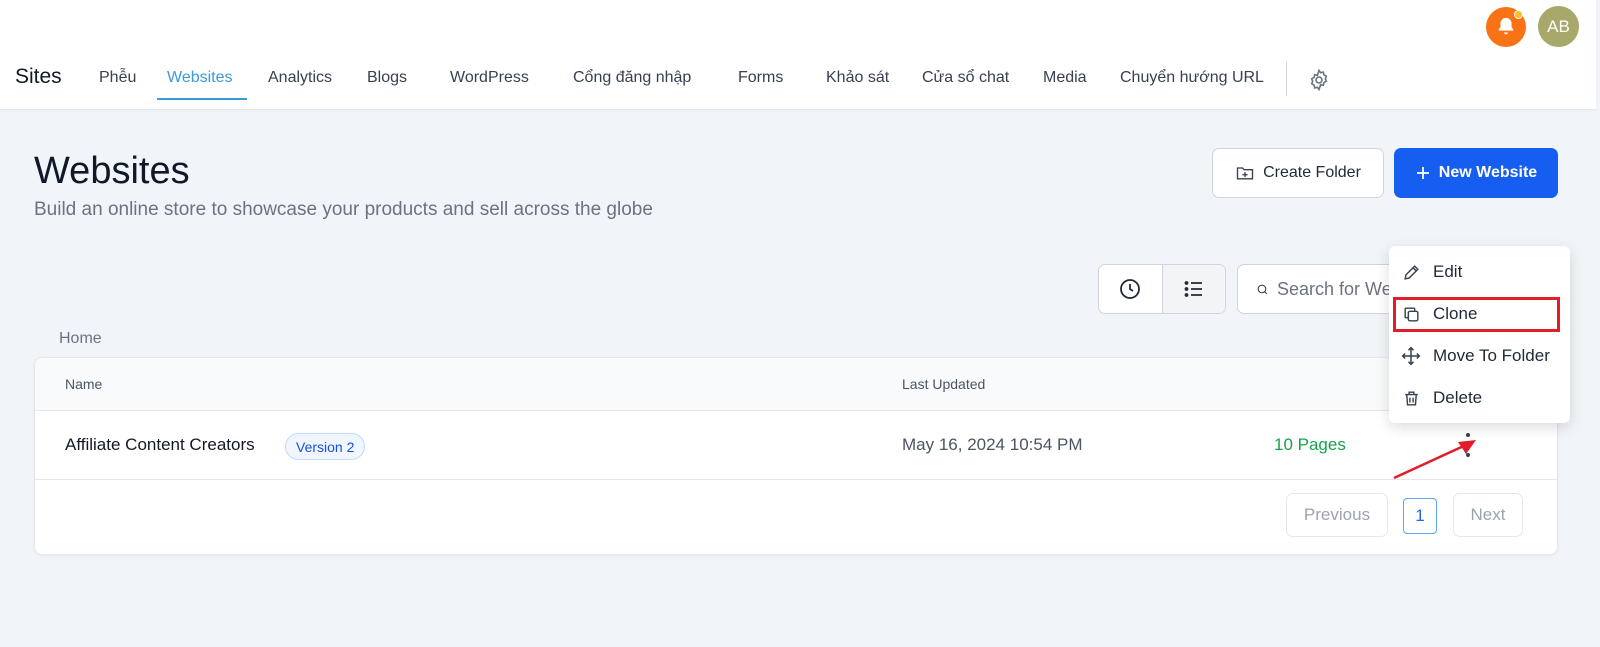 The width and height of the screenshot is (1600, 647). What do you see at coordinates (1411, 398) in the screenshot?
I see `trash-icon` at bounding box center [1411, 398].